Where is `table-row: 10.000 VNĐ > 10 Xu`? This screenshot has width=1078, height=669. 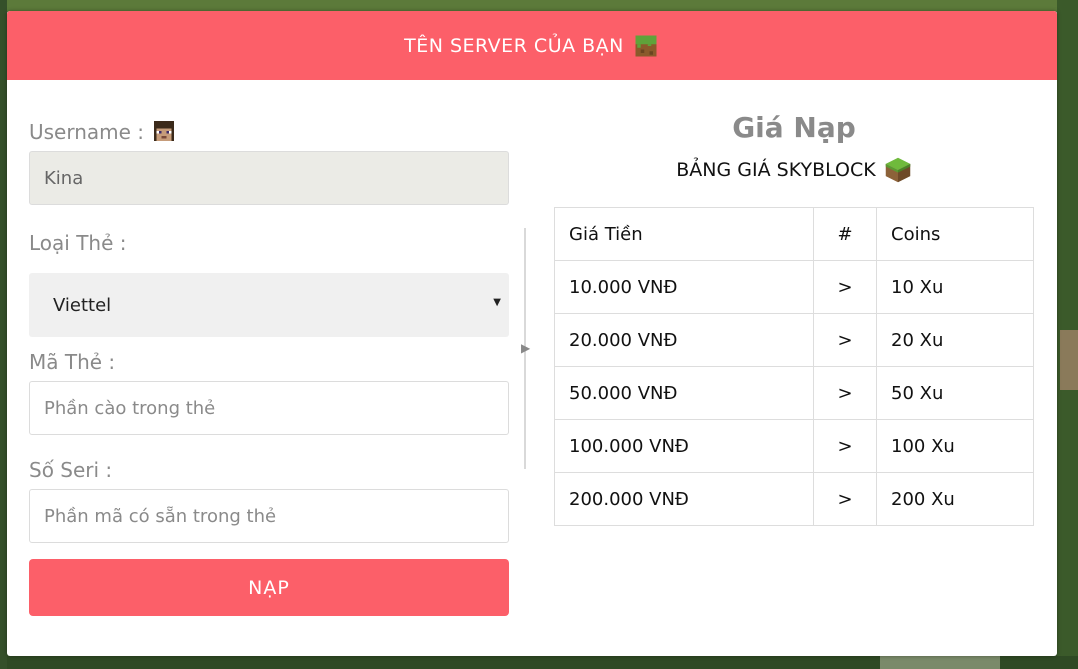 table-row: 10.000 VNĐ > 10 Xu is located at coordinates (794, 287).